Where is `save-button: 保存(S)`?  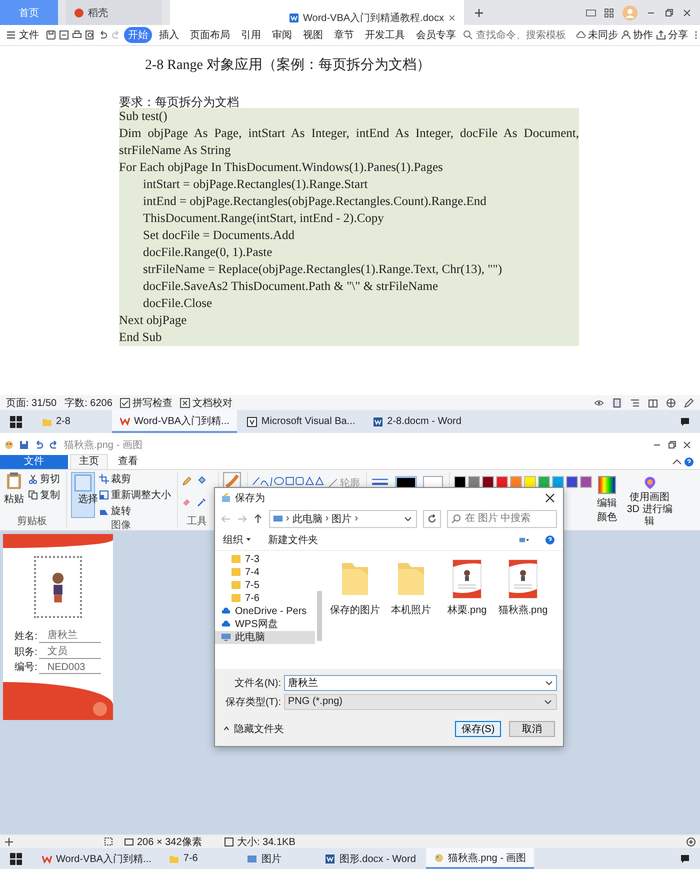
save-button: 保存(S) is located at coordinates (478, 728).